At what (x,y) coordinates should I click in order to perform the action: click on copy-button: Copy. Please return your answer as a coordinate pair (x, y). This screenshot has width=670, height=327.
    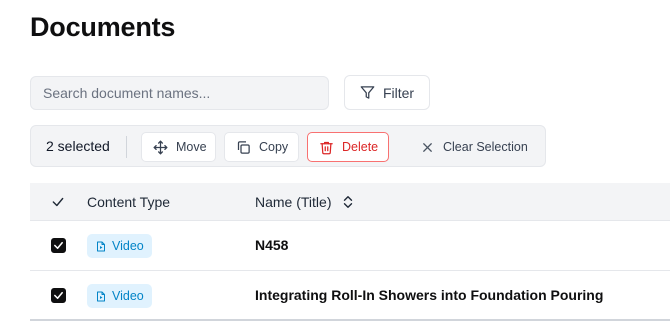
    Looking at the image, I should click on (261, 147).